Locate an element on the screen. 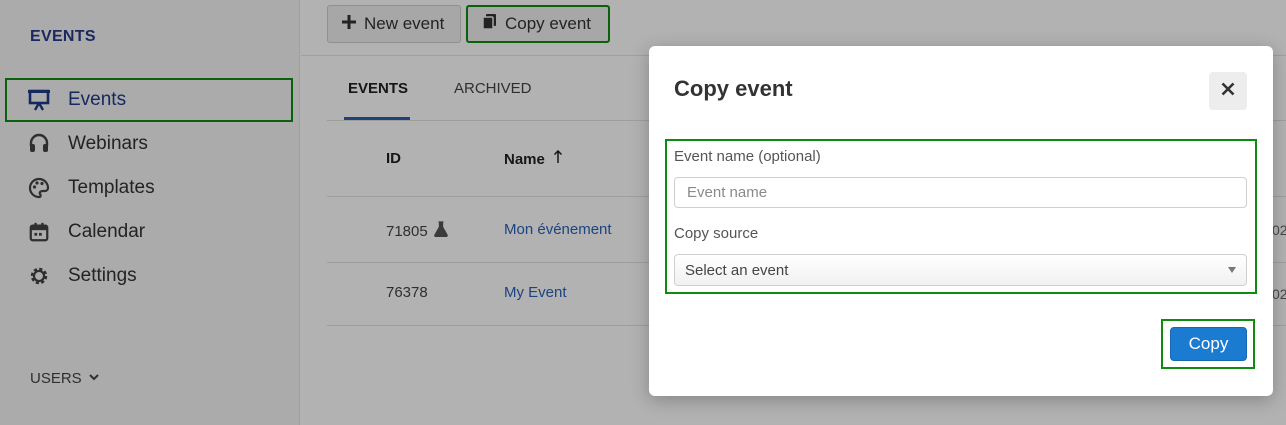 The height and width of the screenshot is (425, 1286). copy-source-placeholder: Select an event is located at coordinates (737, 270).